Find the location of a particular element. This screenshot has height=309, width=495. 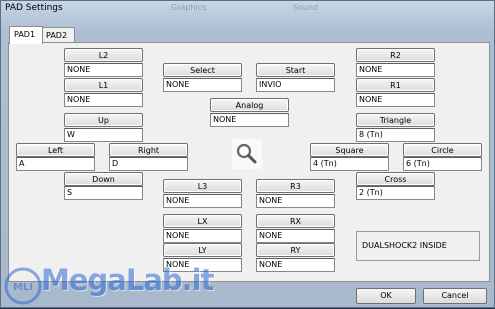

magnifier-icon is located at coordinates (247, 154).